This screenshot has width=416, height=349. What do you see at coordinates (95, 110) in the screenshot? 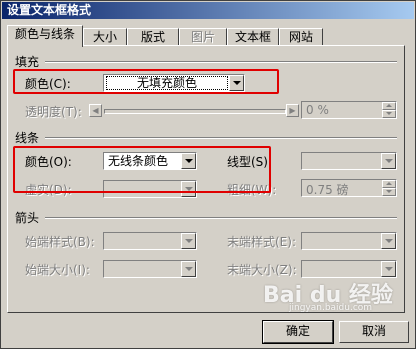
I see `slider-left-icon: ◀` at bounding box center [95, 110].